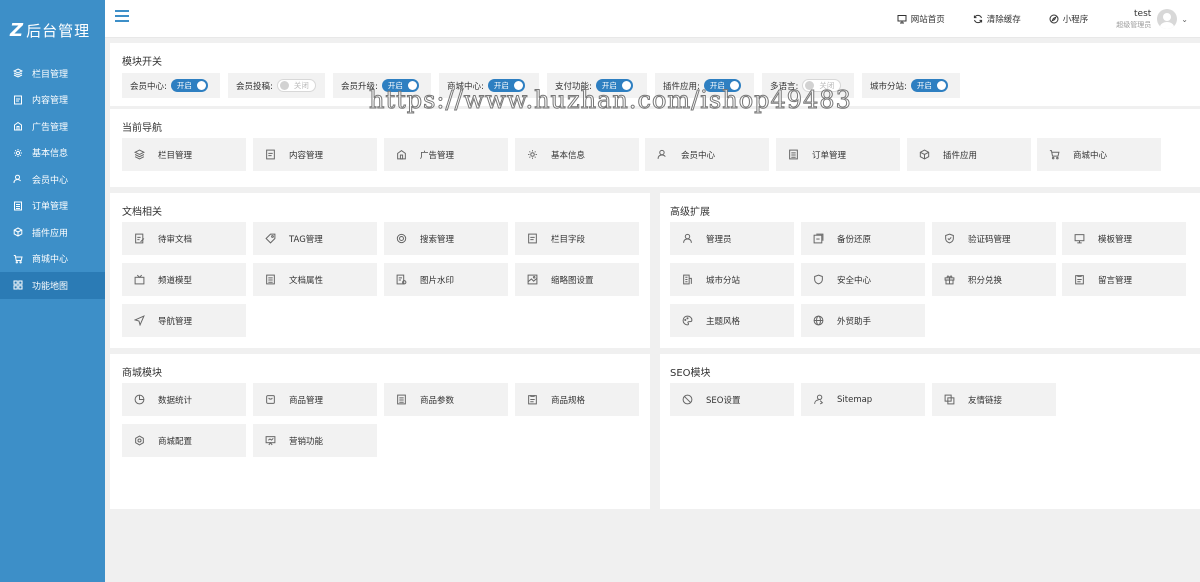  Describe the element at coordinates (359, 86) in the screenshot. I see `switch-label: 会员升级:` at that location.